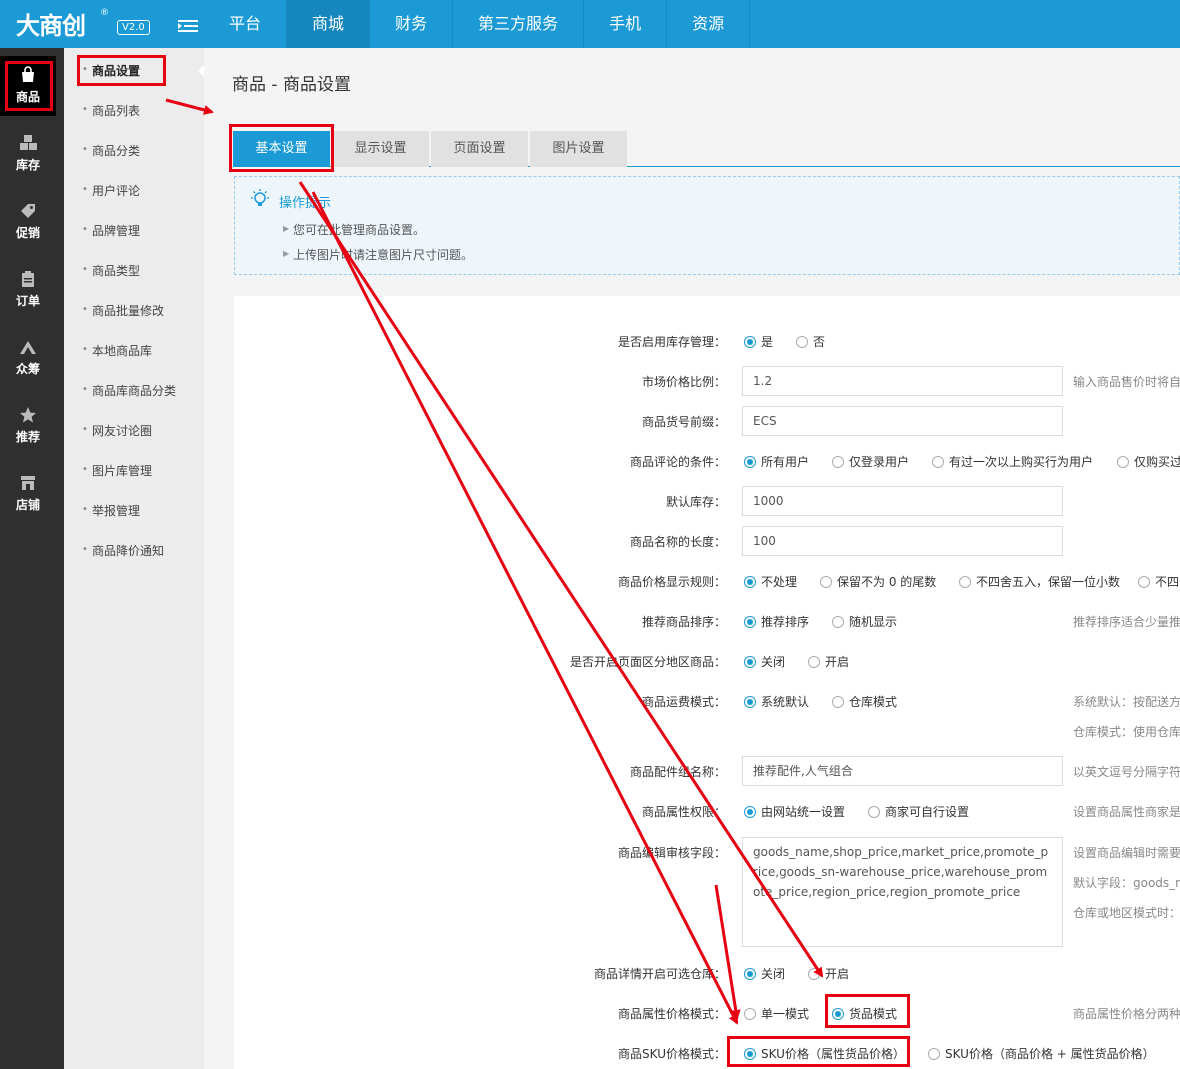  I want to click on menu-toggle-icon, so click(188, 26).